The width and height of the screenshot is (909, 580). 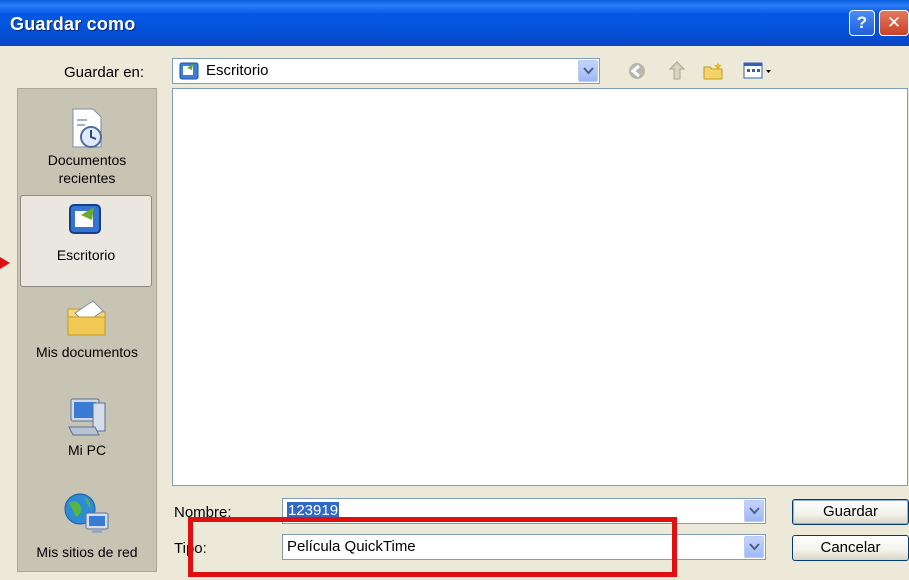 I want to click on place-network: Mis sitios de red, so click(x=87, y=526).